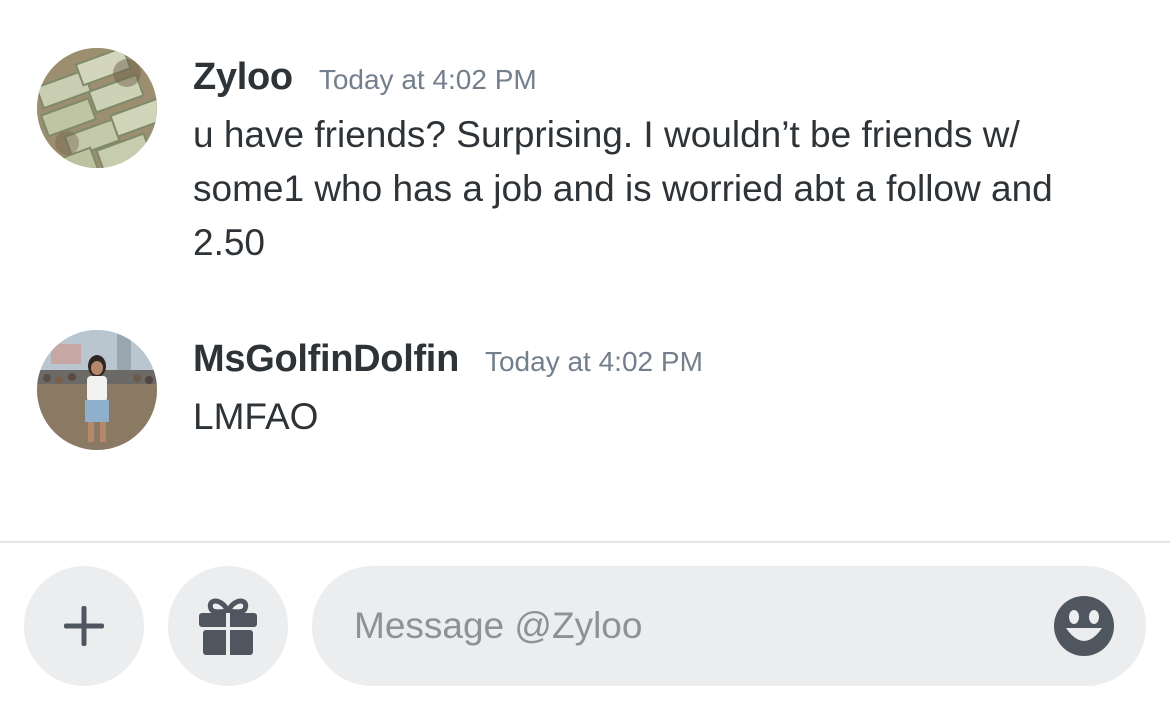 This screenshot has width=1170, height=722. I want to click on money-stack-avatar-icon, so click(97, 108).